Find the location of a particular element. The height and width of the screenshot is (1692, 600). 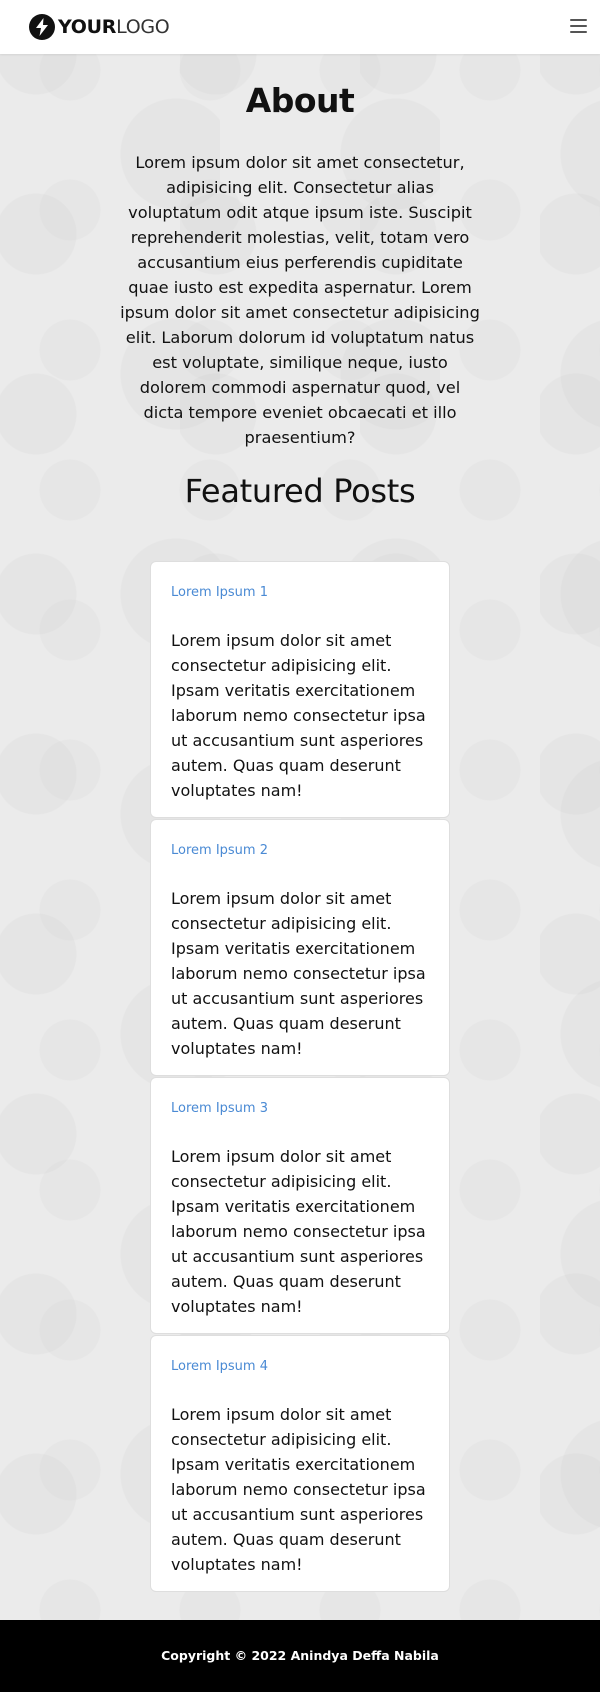

post-title: Lorem Ipsum 4 is located at coordinates (219, 1367).